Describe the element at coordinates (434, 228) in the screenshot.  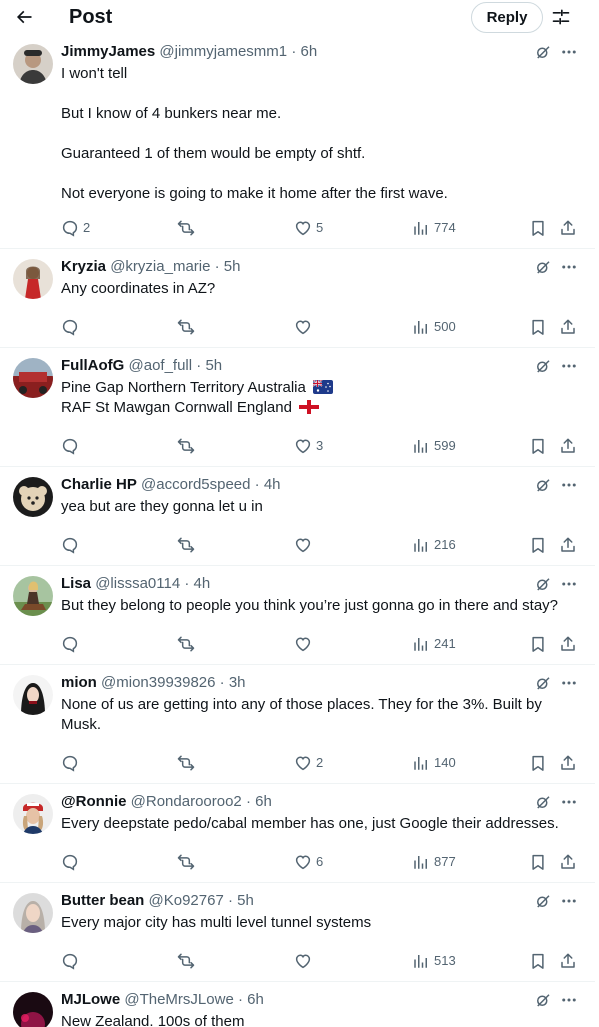
I see `views-action: 774` at that location.